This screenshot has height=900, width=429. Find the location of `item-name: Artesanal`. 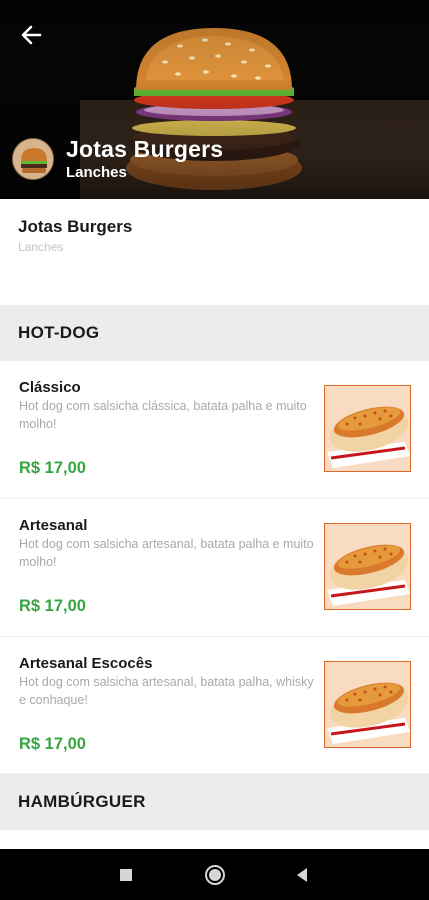

item-name: Artesanal is located at coordinates (53, 525).